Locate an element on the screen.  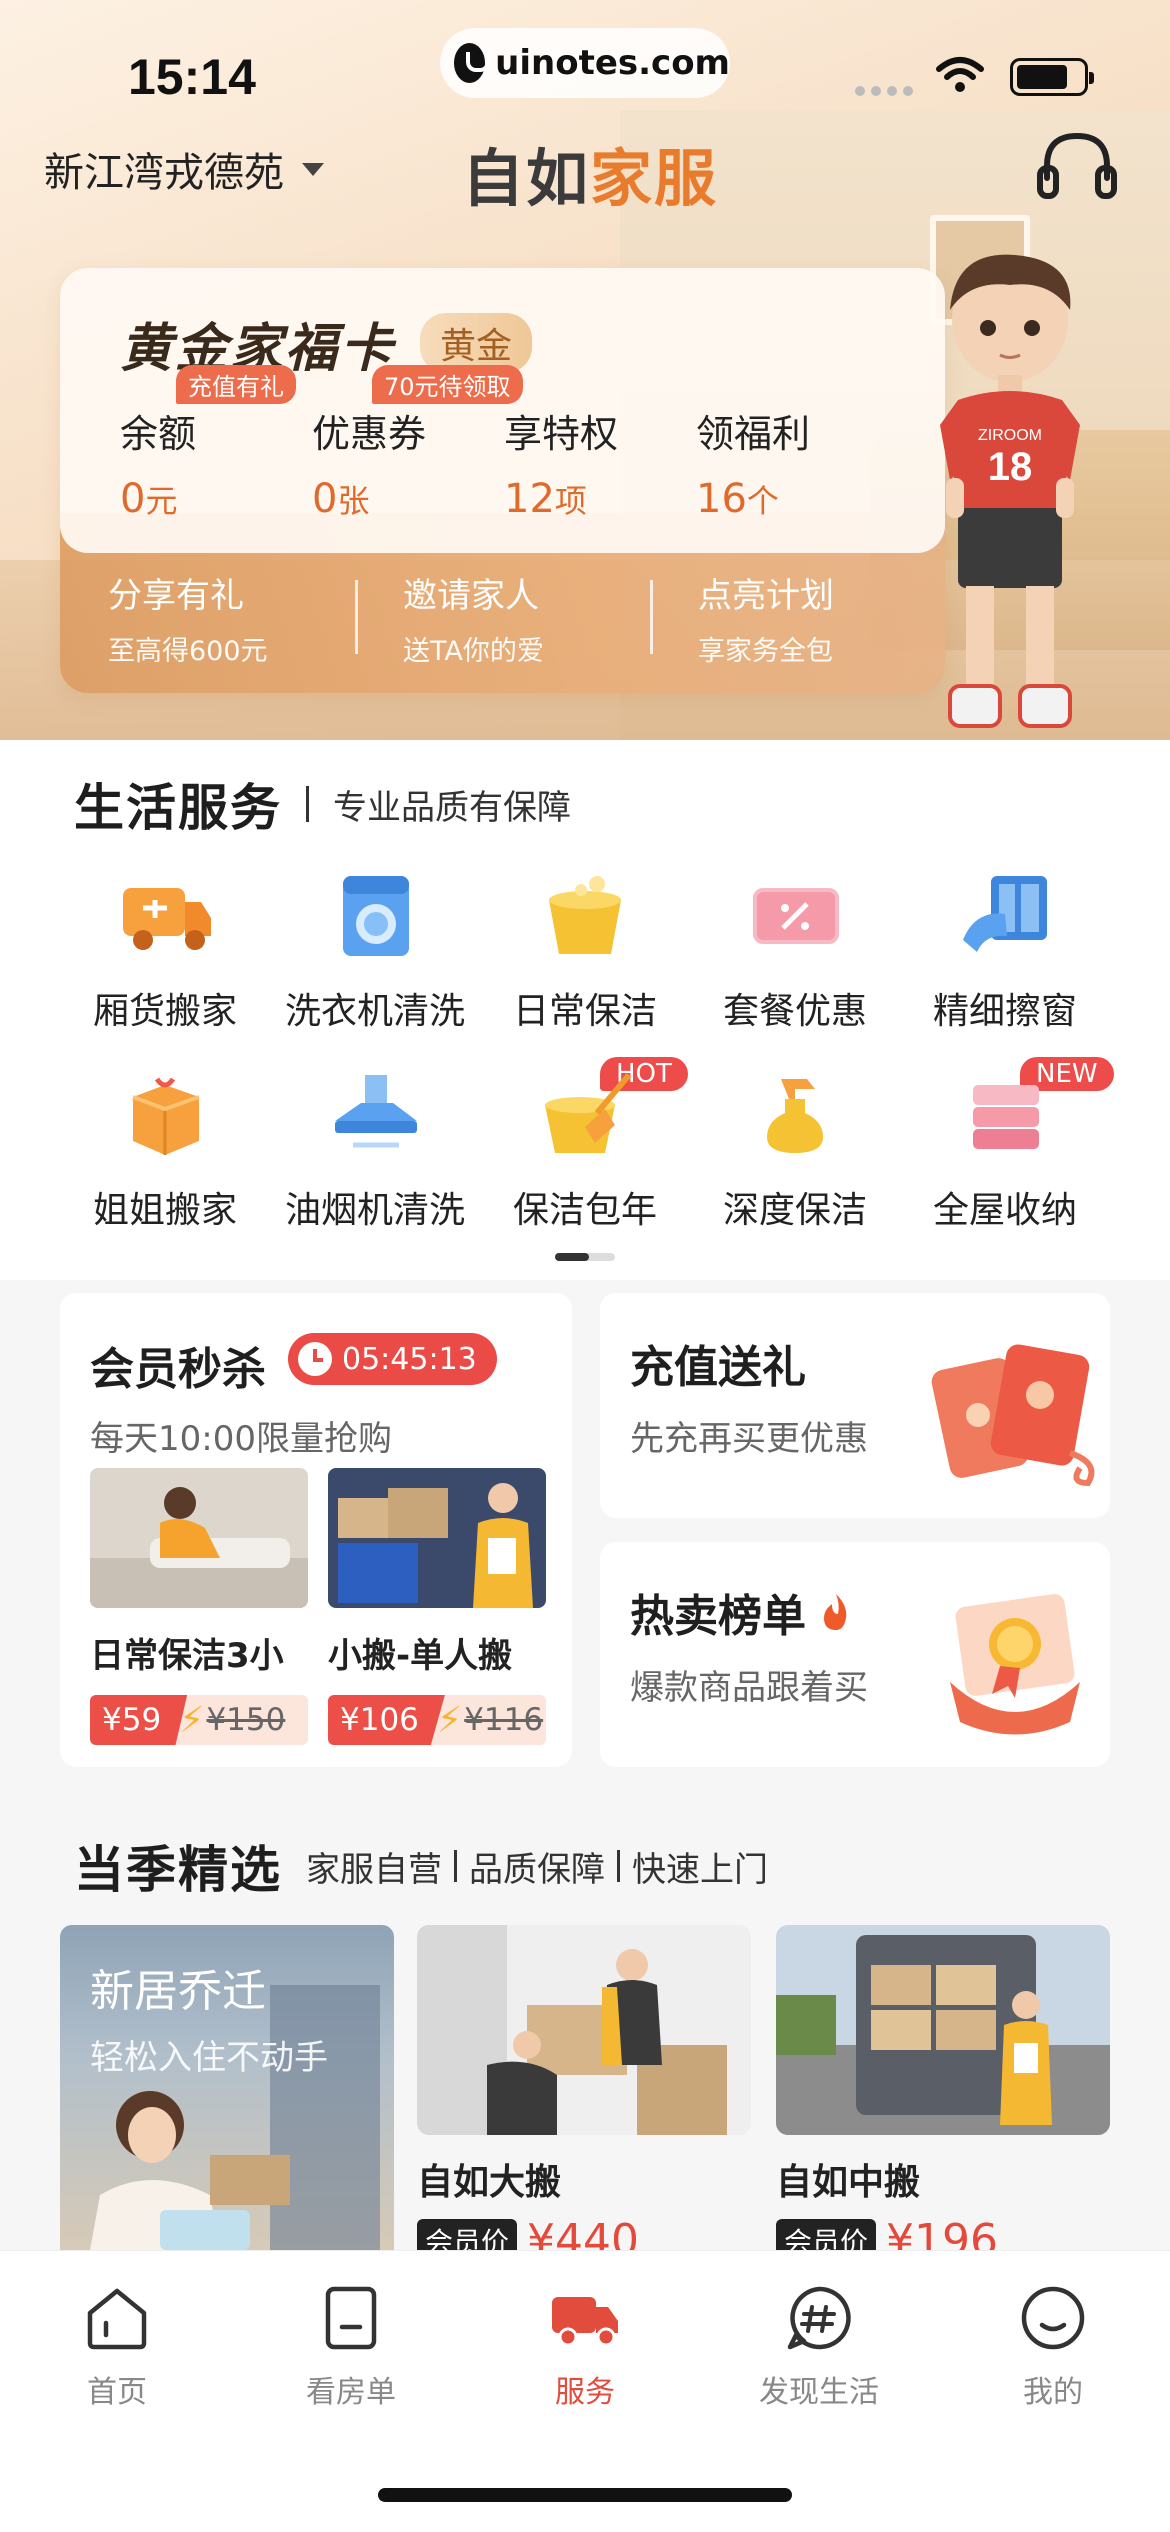
service-label: 油烟机清洗 is located at coordinates (374, 1210).